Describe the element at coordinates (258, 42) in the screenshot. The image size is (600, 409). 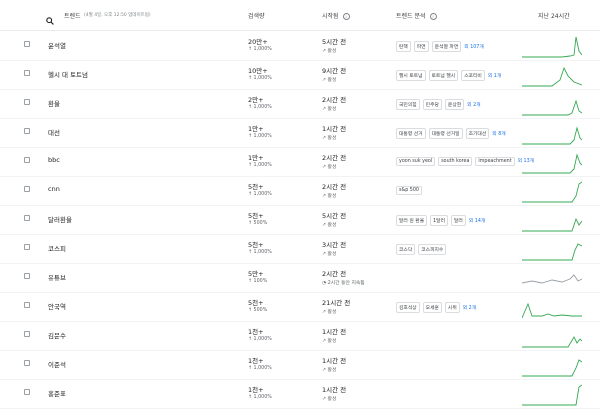
I see `search-volume: 20만+` at that location.